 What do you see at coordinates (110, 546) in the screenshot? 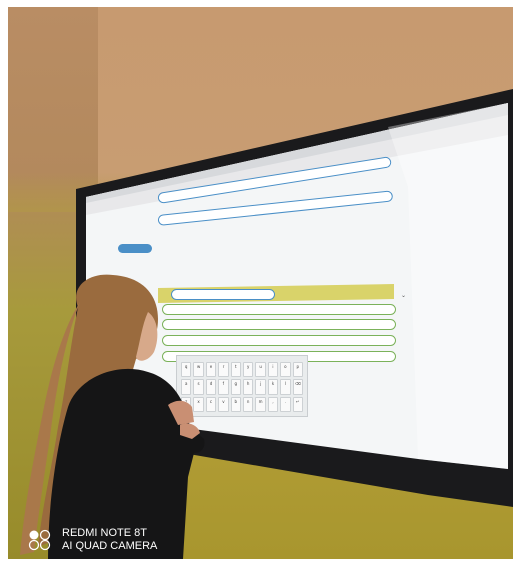
I see `watermark-line-2: AI QUAD CAMERA` at bounding box center [110, 546].